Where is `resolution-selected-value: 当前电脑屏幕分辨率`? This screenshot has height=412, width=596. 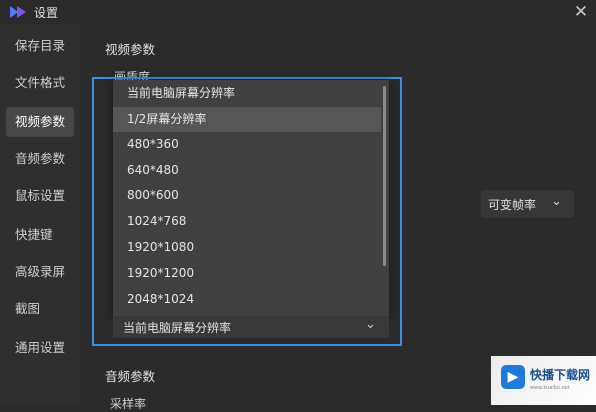 resolution-selected-value: 当前电脑屏幕分辨率 is located at coordinates (177, 328).